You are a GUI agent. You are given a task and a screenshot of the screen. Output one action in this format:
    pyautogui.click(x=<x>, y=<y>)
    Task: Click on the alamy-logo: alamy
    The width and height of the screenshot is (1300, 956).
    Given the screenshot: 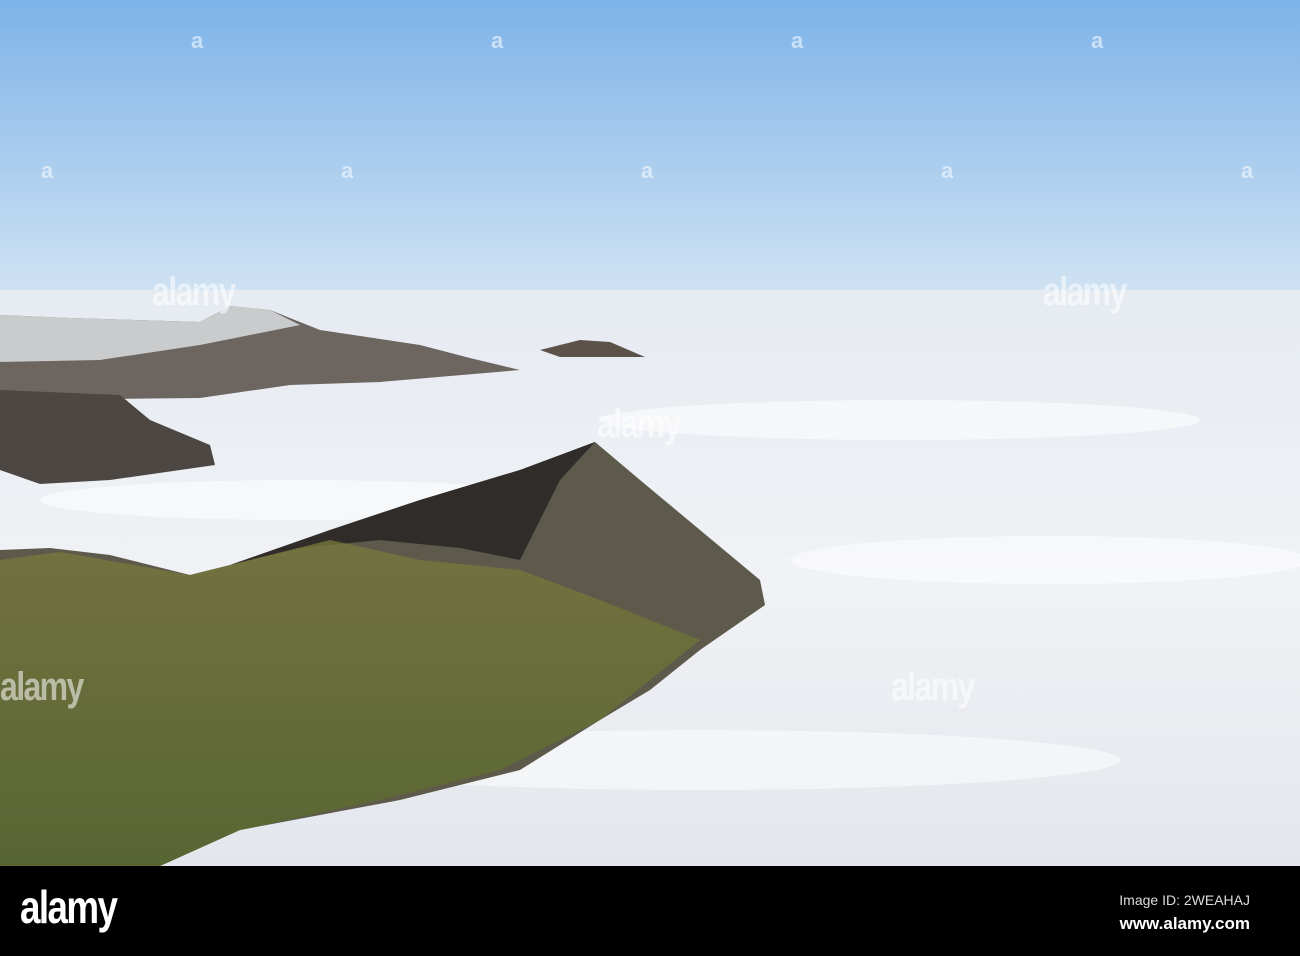 What is the action you would take?
    pyautogui.click(x=69, y=907)
    